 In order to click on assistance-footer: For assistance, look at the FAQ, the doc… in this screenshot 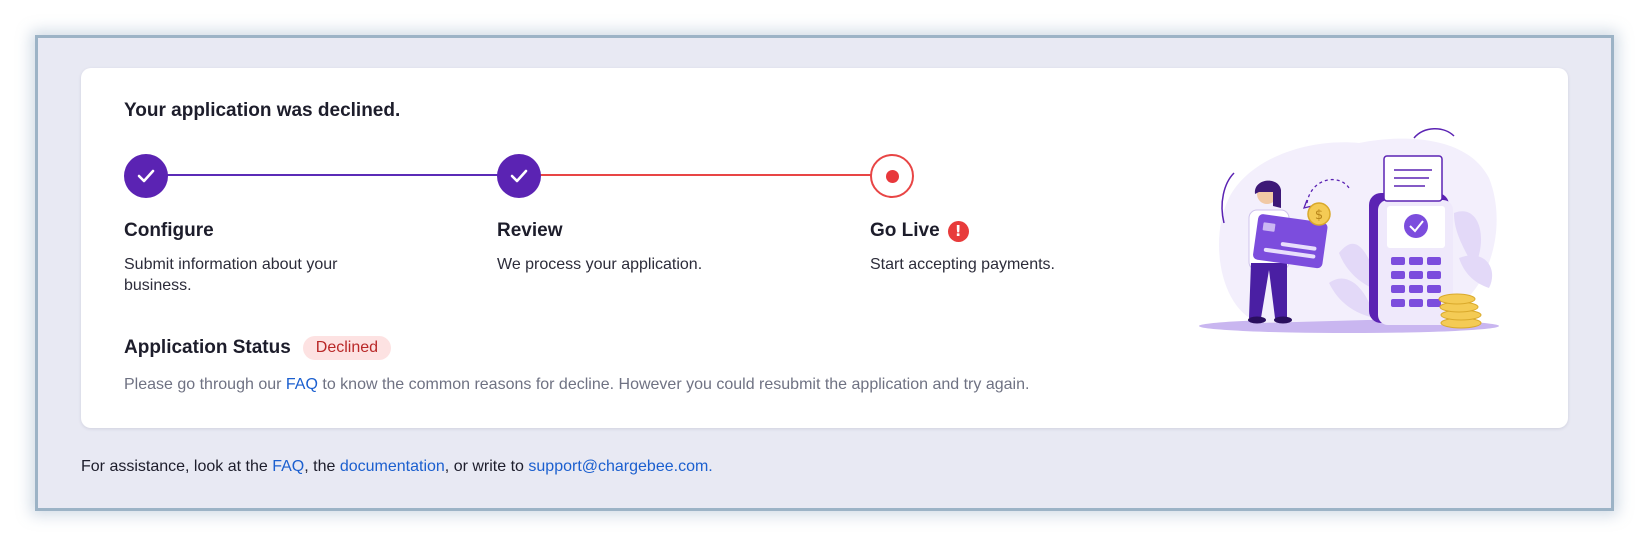, I will do `click(397, 467)`.